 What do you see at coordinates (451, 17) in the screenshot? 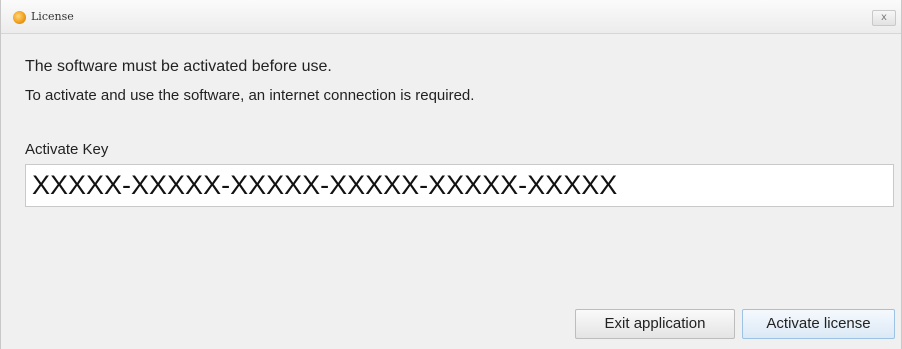
I see `title-bar: License x` at bounding box center [451, 17].